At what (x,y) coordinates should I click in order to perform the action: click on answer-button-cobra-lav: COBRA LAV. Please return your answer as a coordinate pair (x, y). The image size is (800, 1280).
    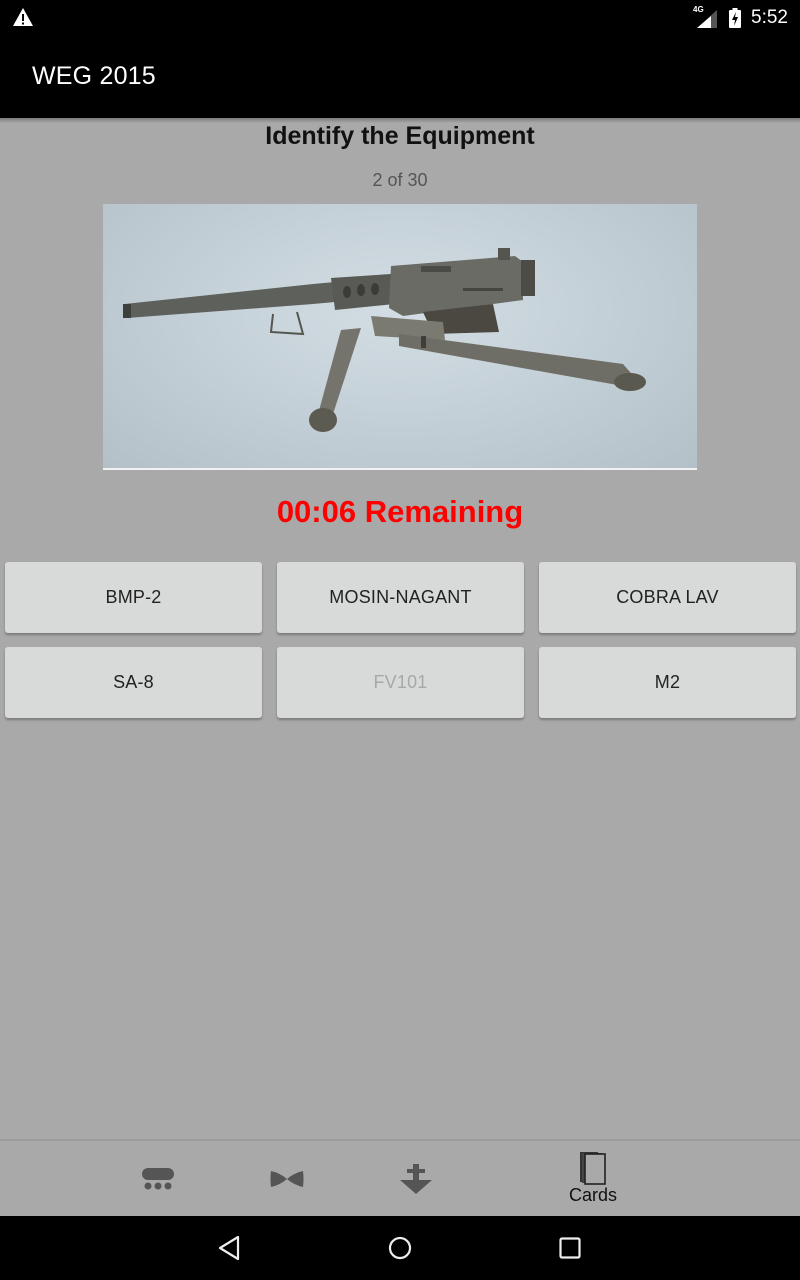
    Looking at the image, I should click on (667, 597).